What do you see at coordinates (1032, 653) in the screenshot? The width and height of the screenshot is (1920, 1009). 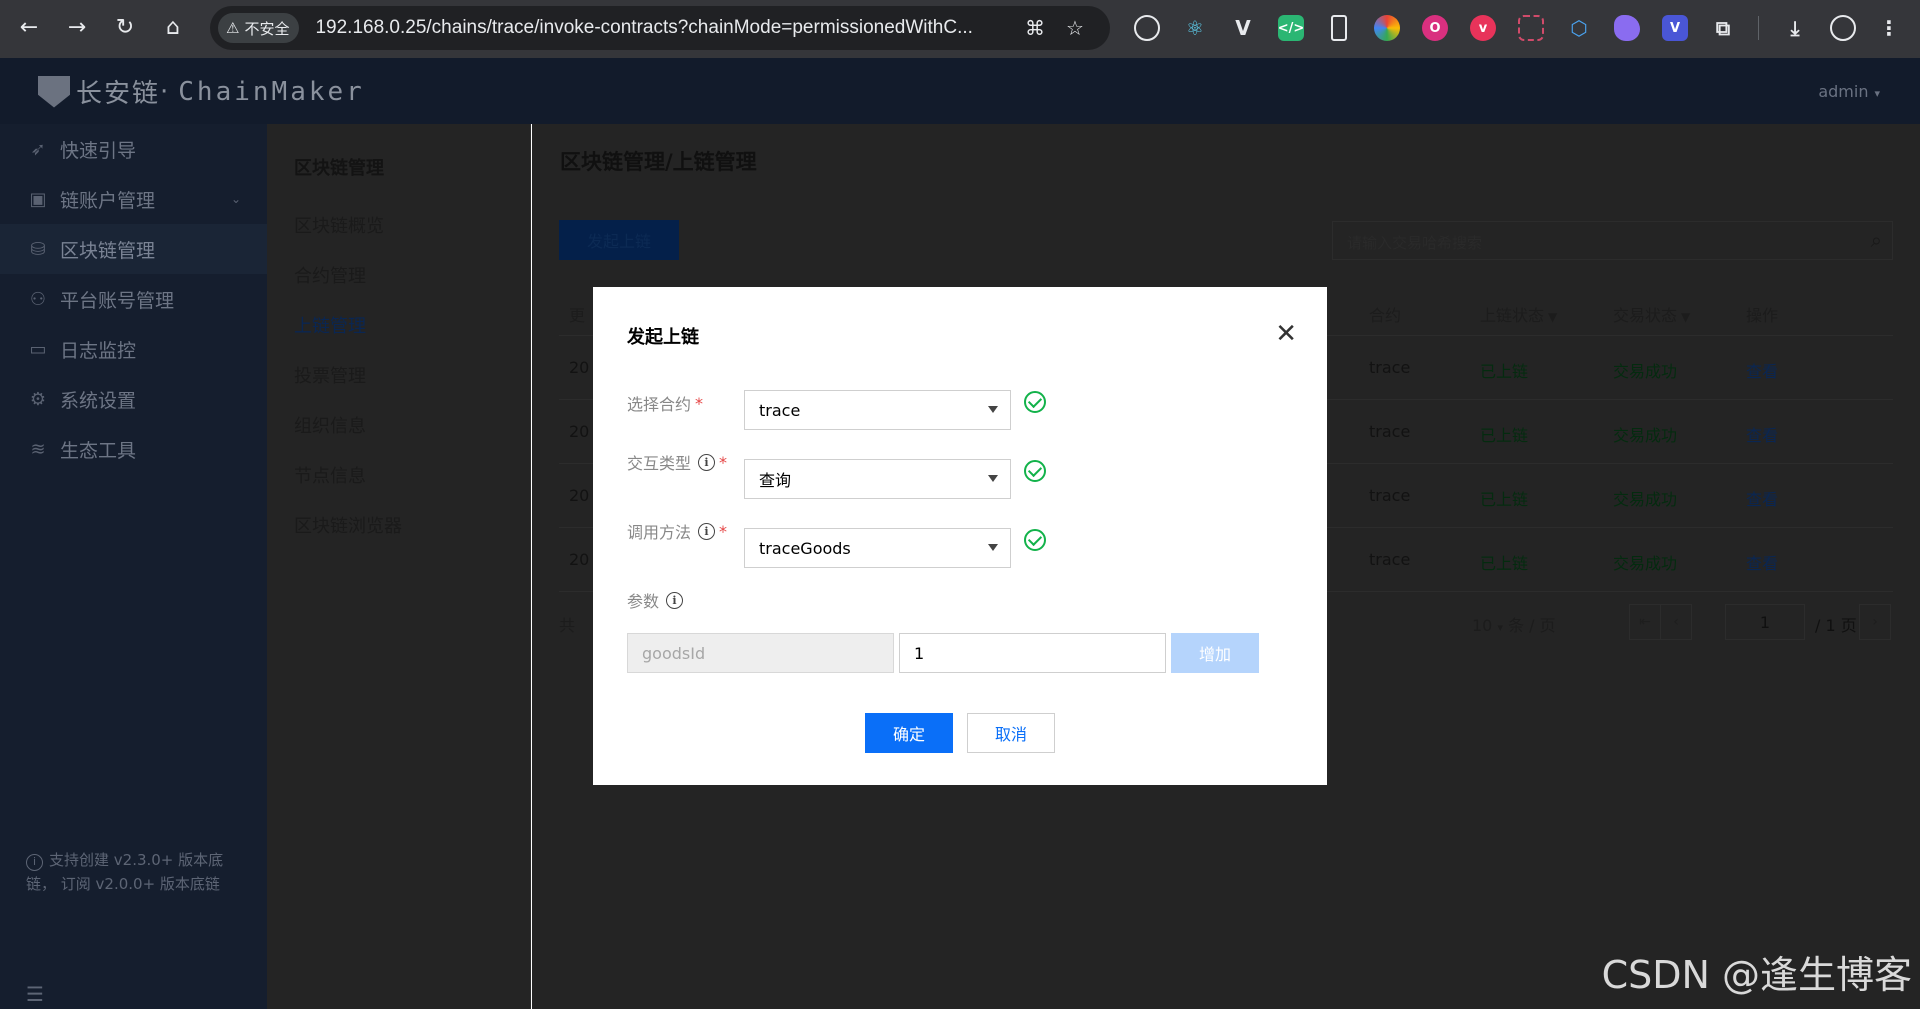 I see `param-value-input: 1` at bounding box center [1032, 653].